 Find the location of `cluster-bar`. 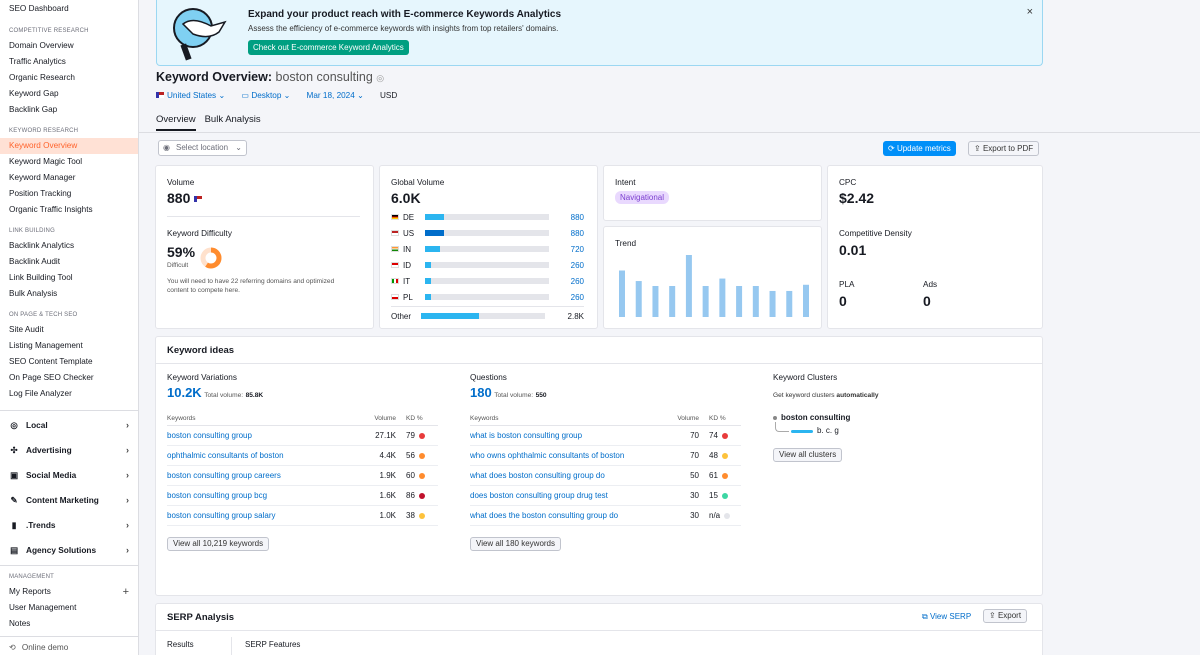

cluster-bar is located at coordinates (802, 431).